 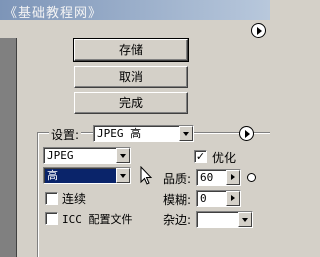 I want to click on settings-menu-icon, so click(x=246, y=133).